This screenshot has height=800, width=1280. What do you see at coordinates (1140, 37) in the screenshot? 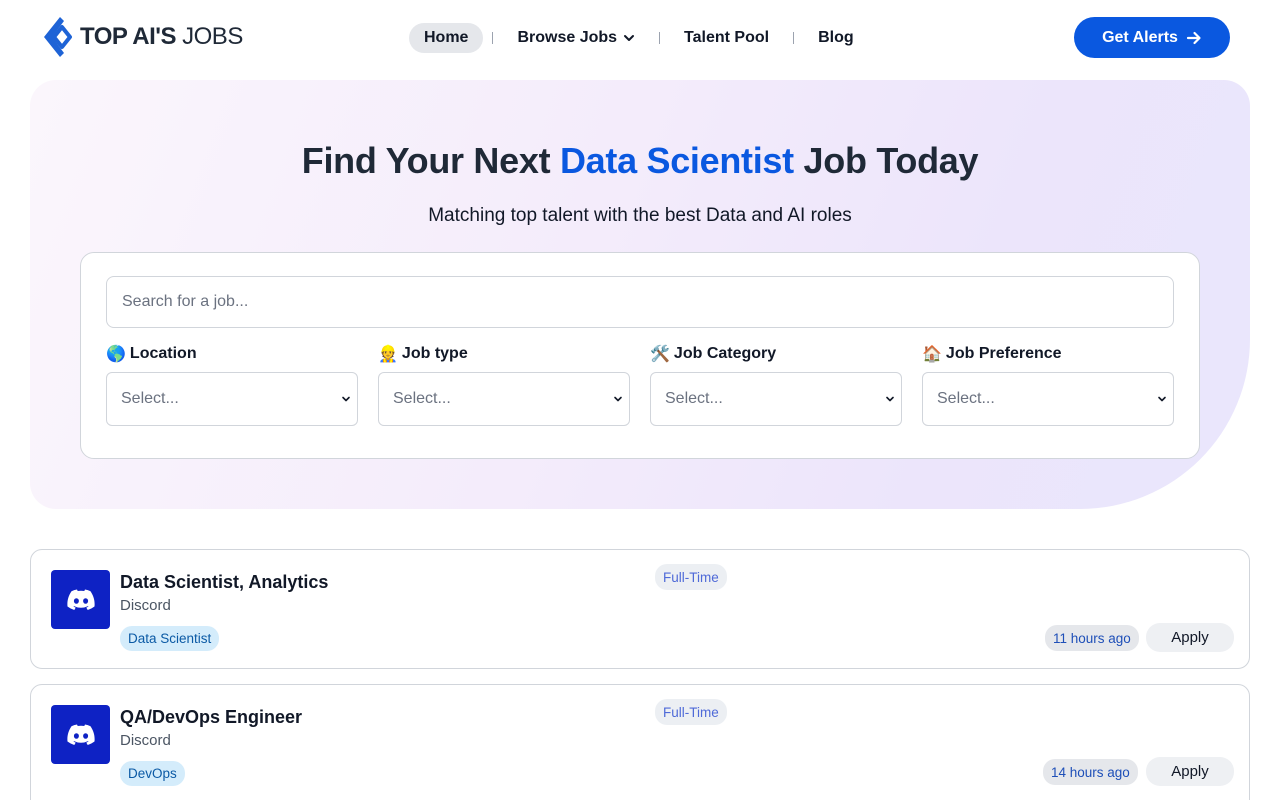
I see `get-alerts-label: Get Alerts` at bounding box center [1140, 37].